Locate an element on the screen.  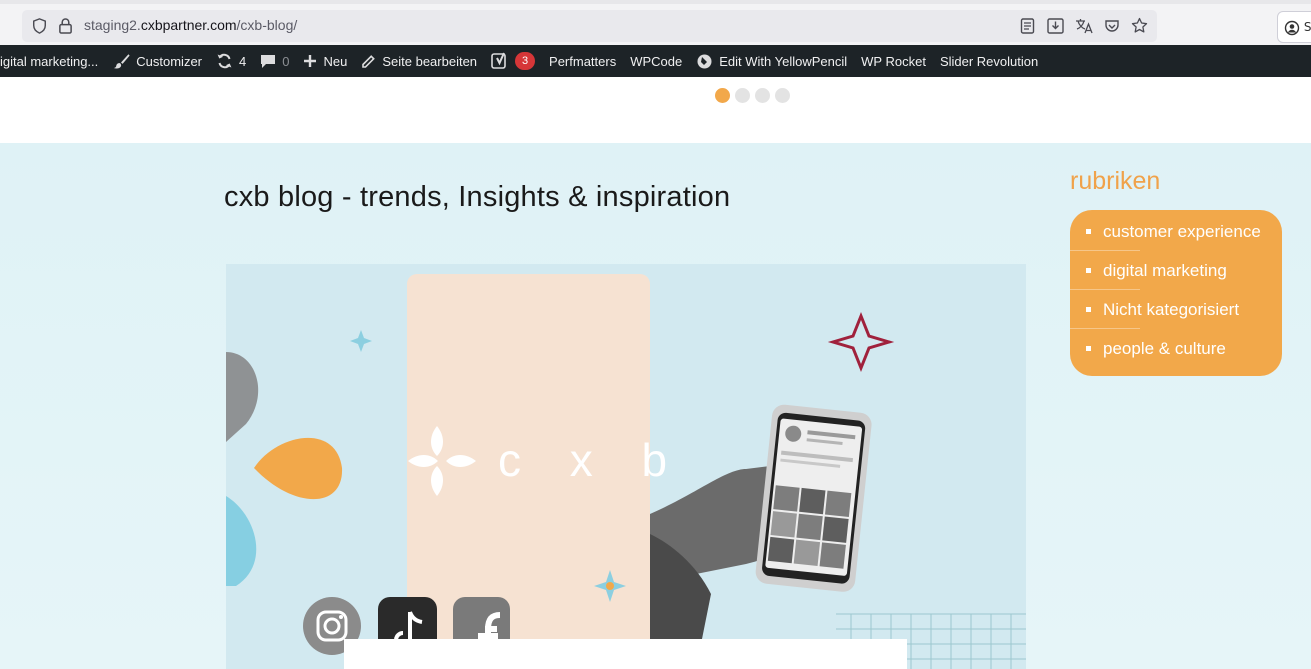
account-button: S is located at coordinates (1294, 27).